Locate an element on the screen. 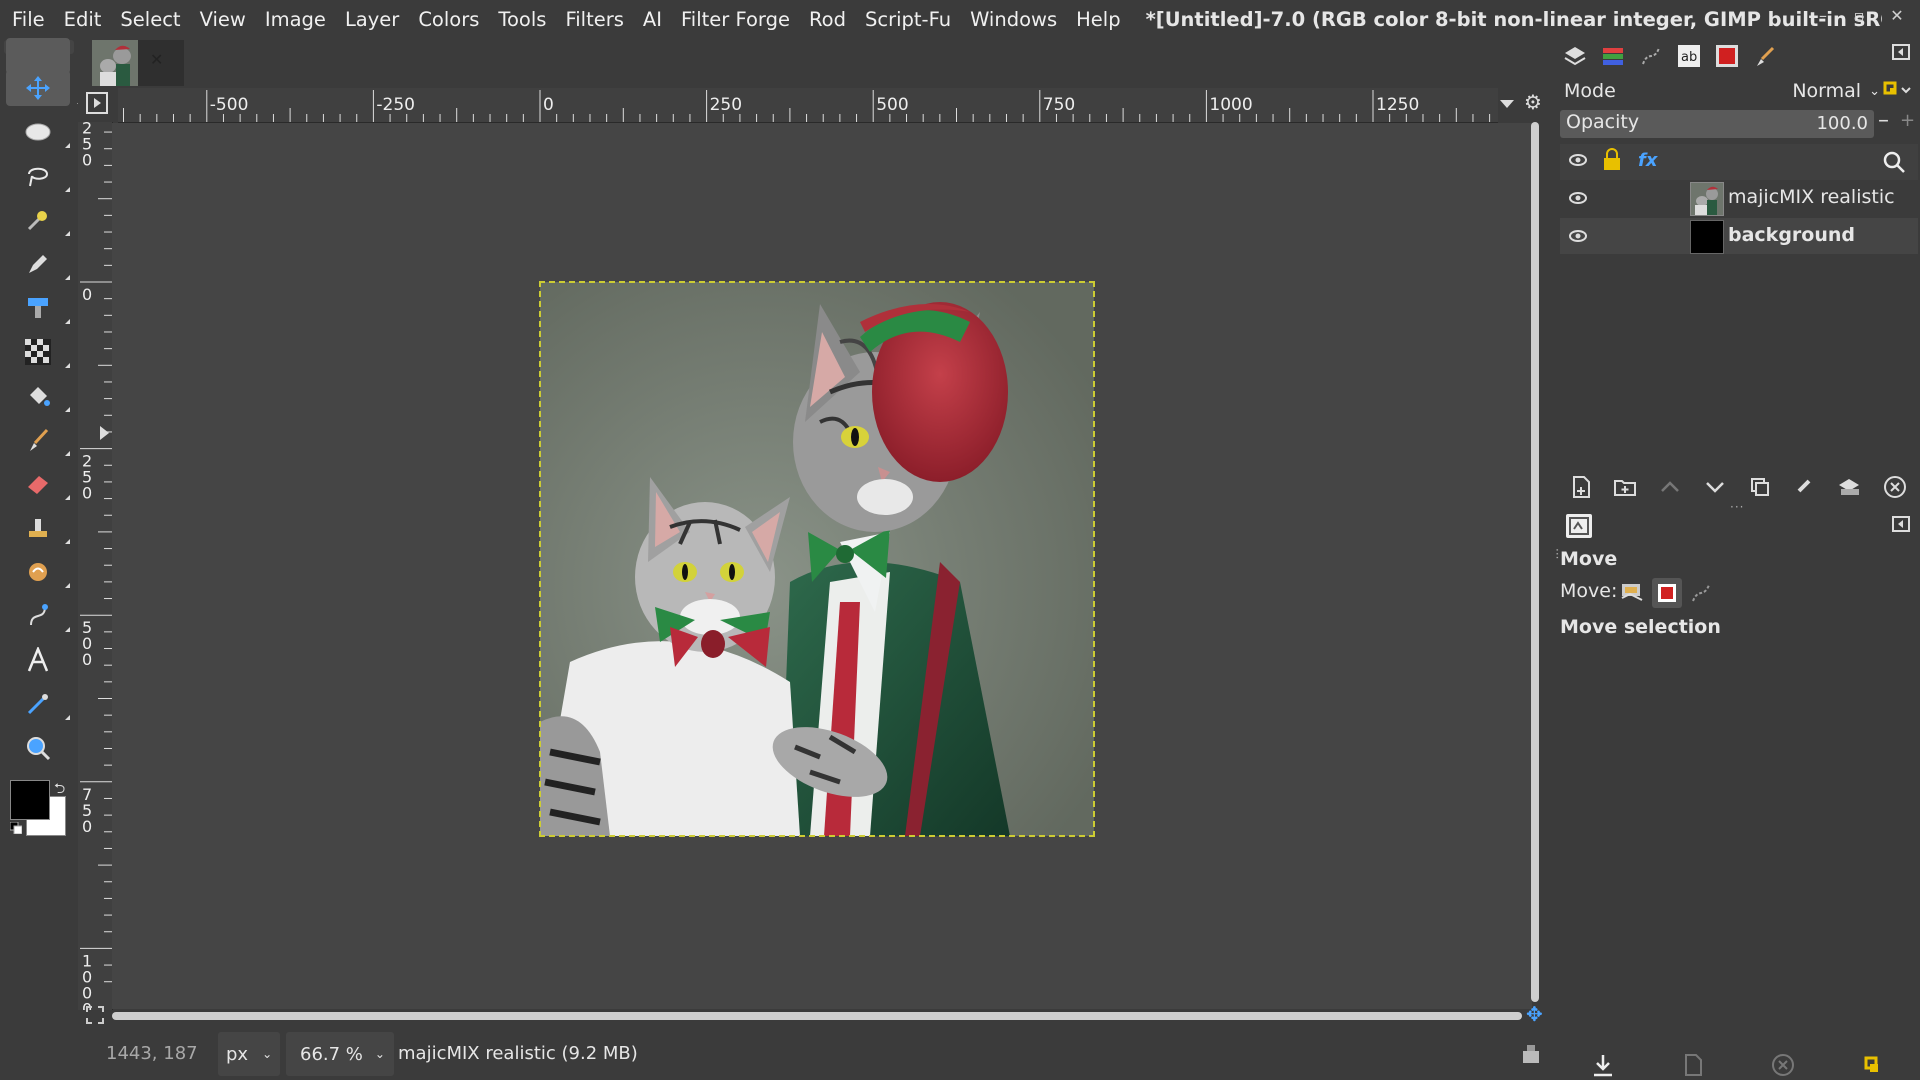 Image resolution: width=1920 pixels, height=1080 pixels. bucket-icon is located at coordinates (40, 396).